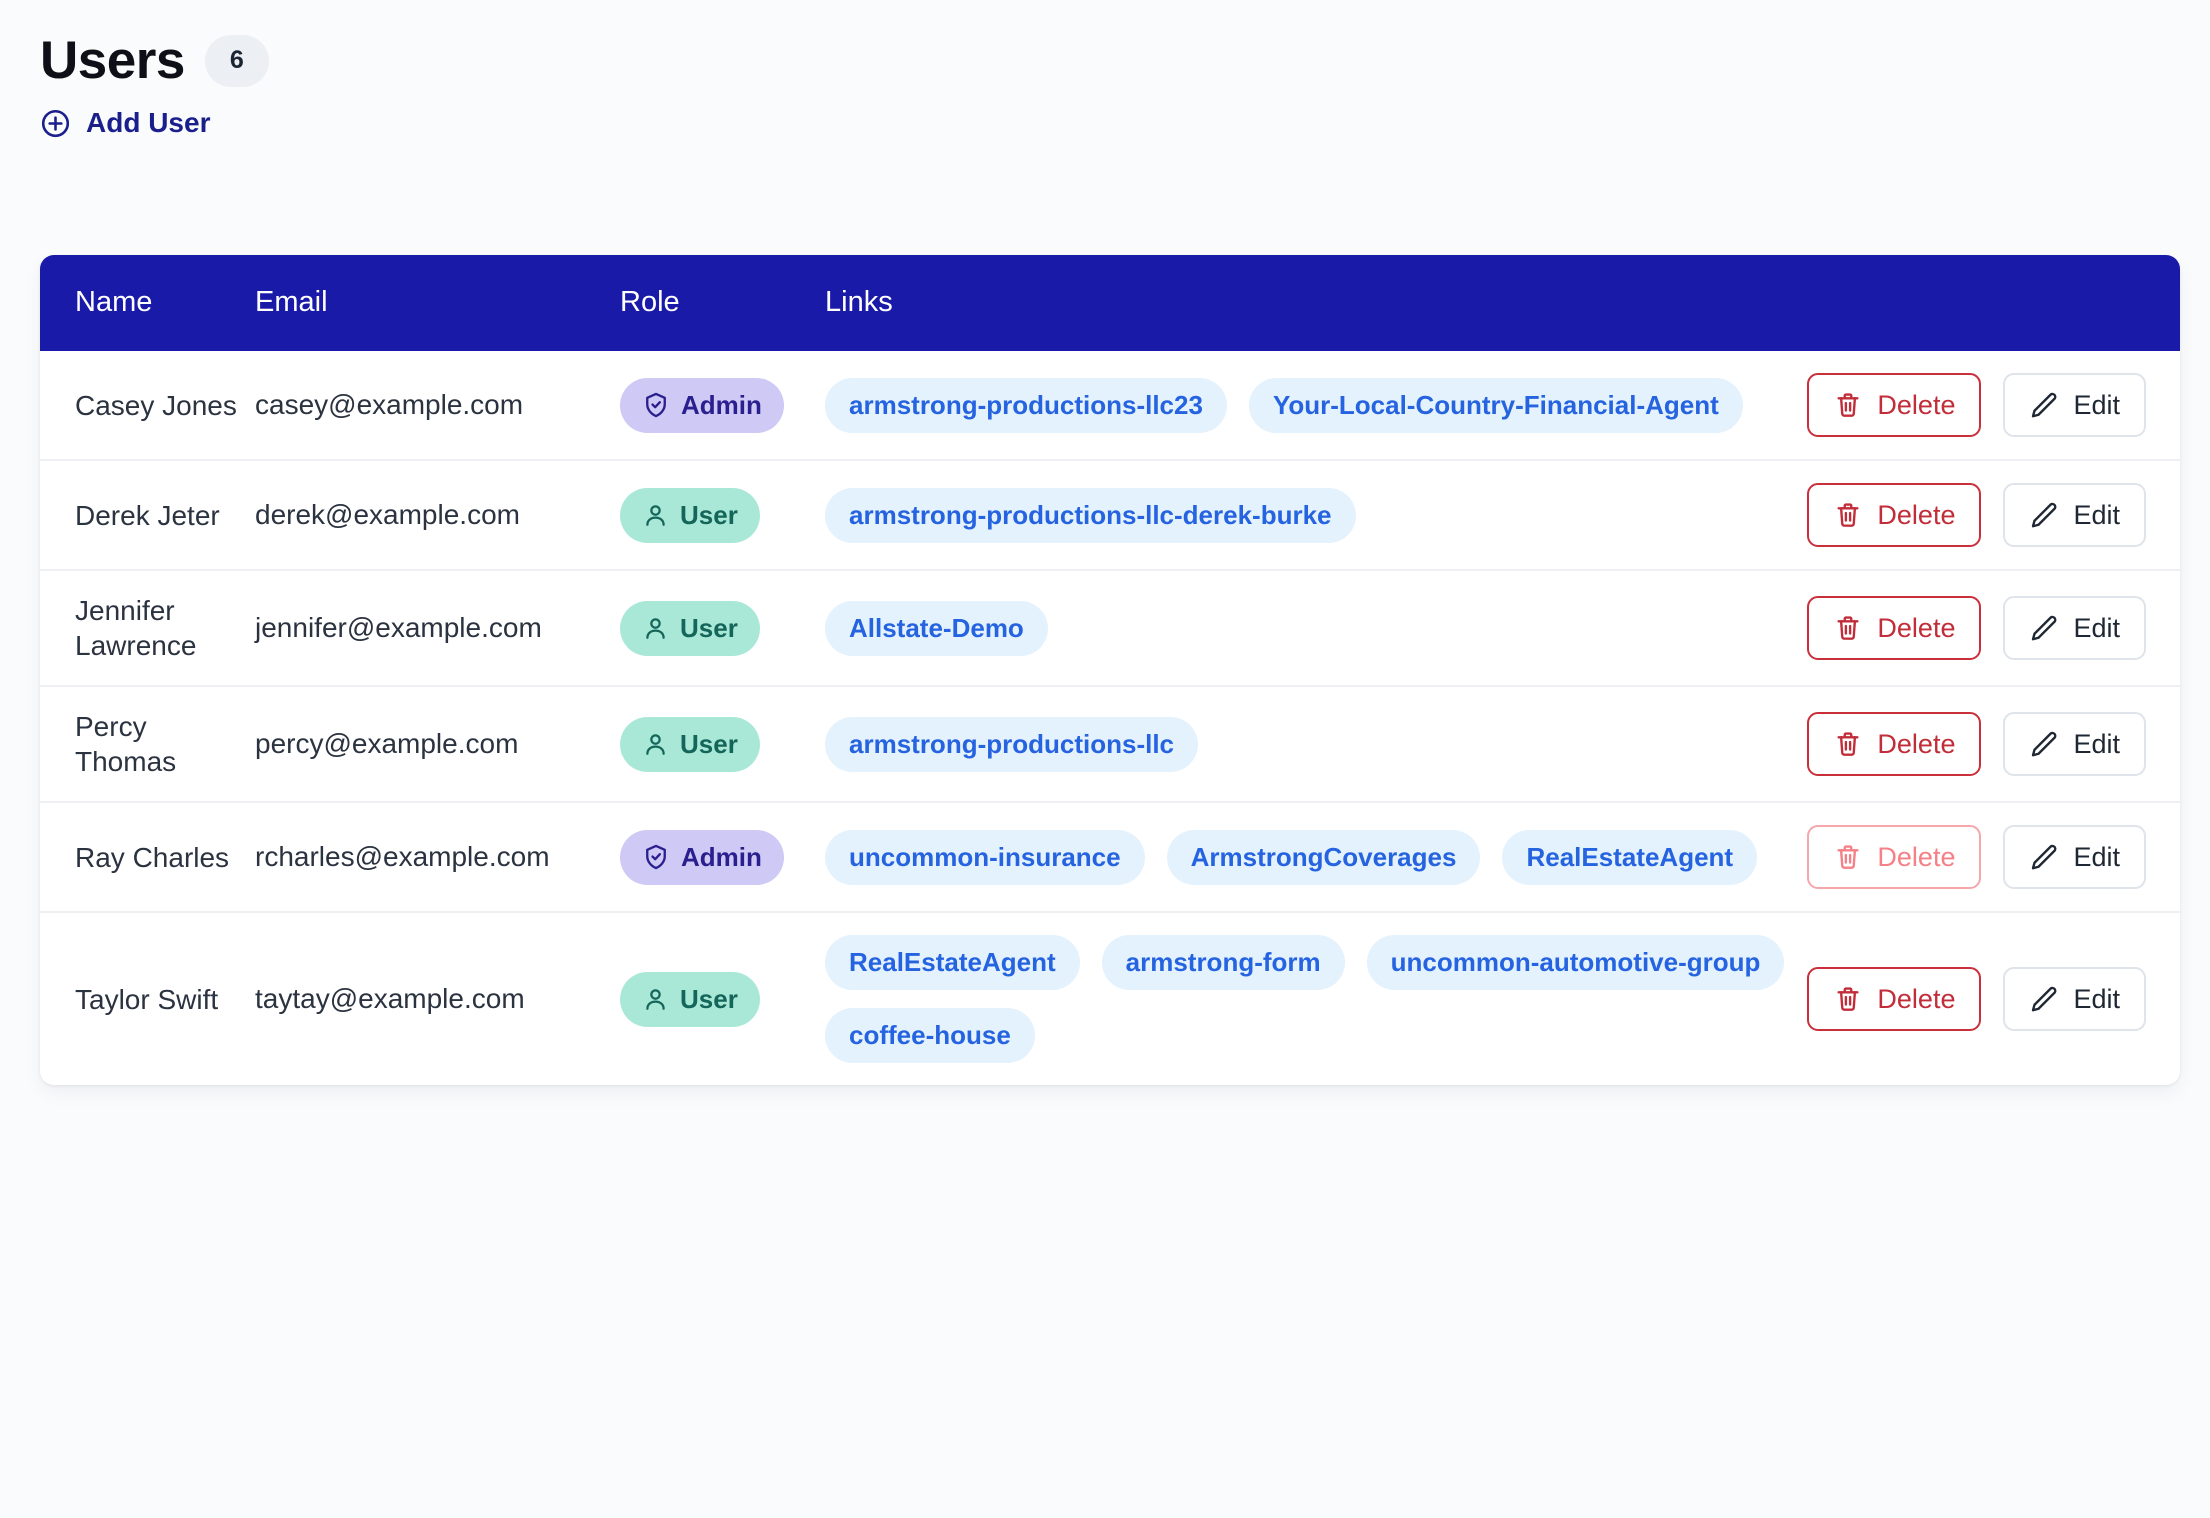 The height and width of the screenshot is (1518, 2210). I want to click on link-pill: armstrong-productions-llc-derek-burke, so click(1090, 515).